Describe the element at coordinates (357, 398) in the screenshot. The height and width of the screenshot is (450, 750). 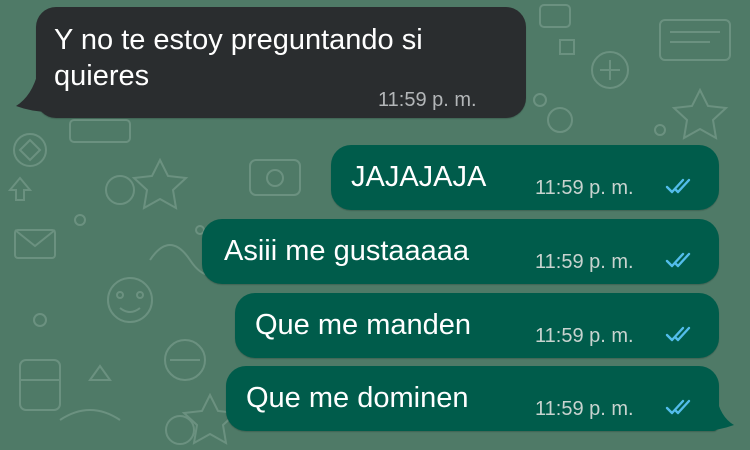
I see `message-text: Que me dominen` at that location.